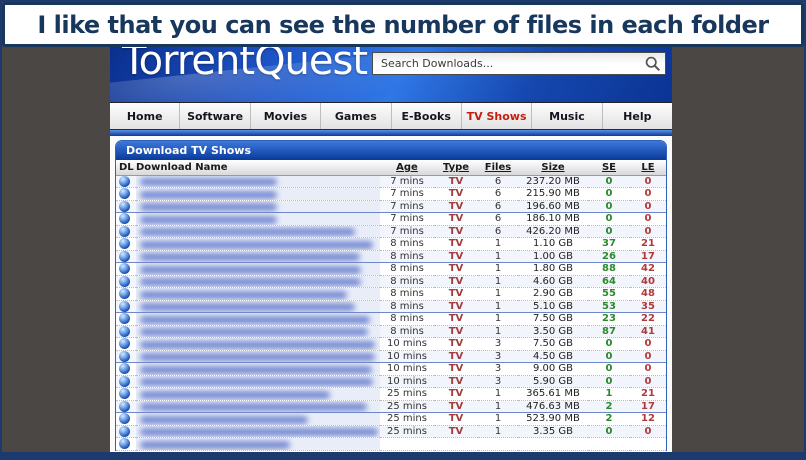  I want to click on search-icon, so click(652, 63).